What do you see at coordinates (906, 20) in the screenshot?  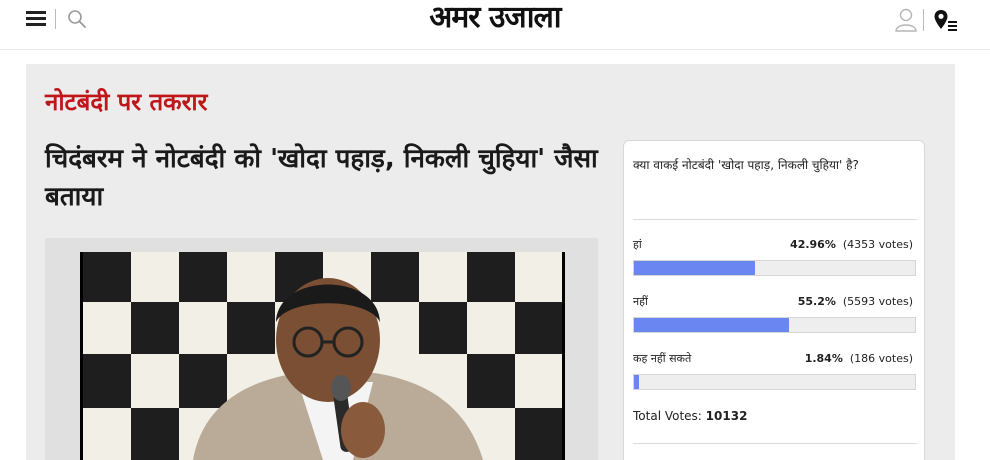 I see `user-icon` at bounding box center [906, 20].